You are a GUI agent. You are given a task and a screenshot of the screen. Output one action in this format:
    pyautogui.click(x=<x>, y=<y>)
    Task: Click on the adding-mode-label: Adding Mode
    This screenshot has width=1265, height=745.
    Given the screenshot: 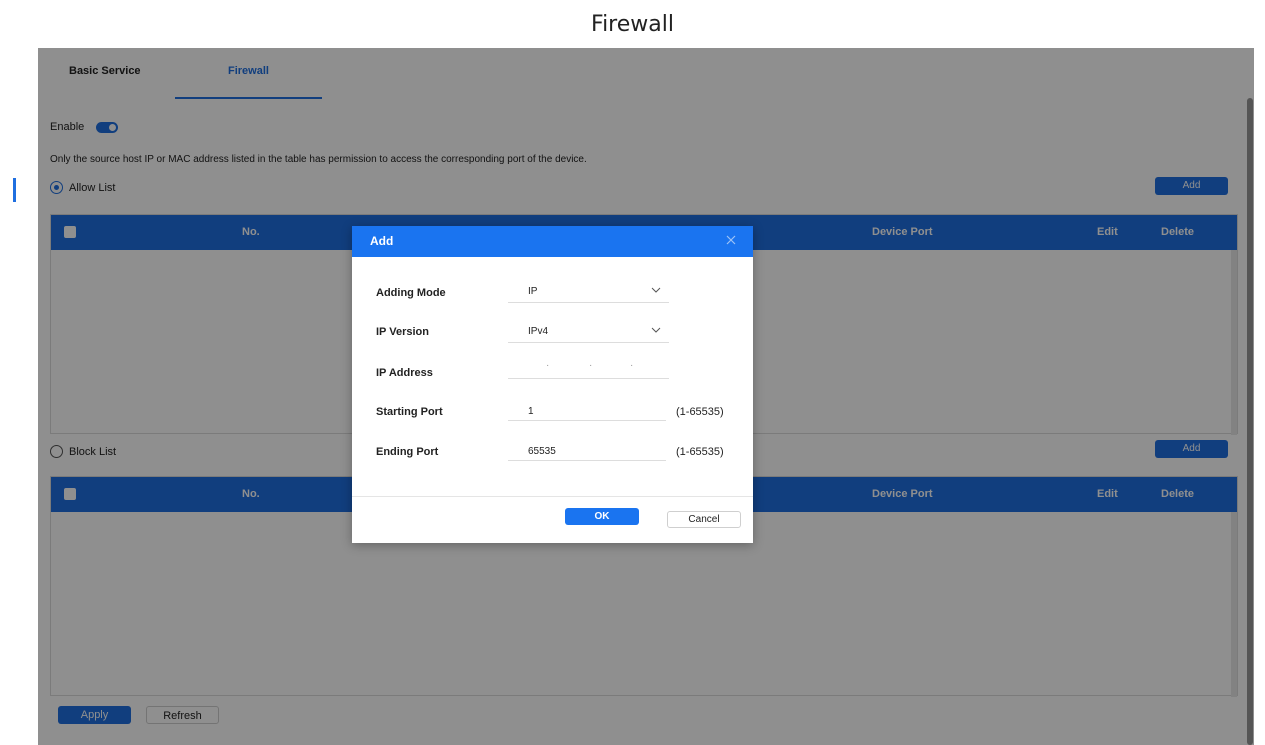 What is the action you would take?
    pyautogui.click(x=411, y=293)
    